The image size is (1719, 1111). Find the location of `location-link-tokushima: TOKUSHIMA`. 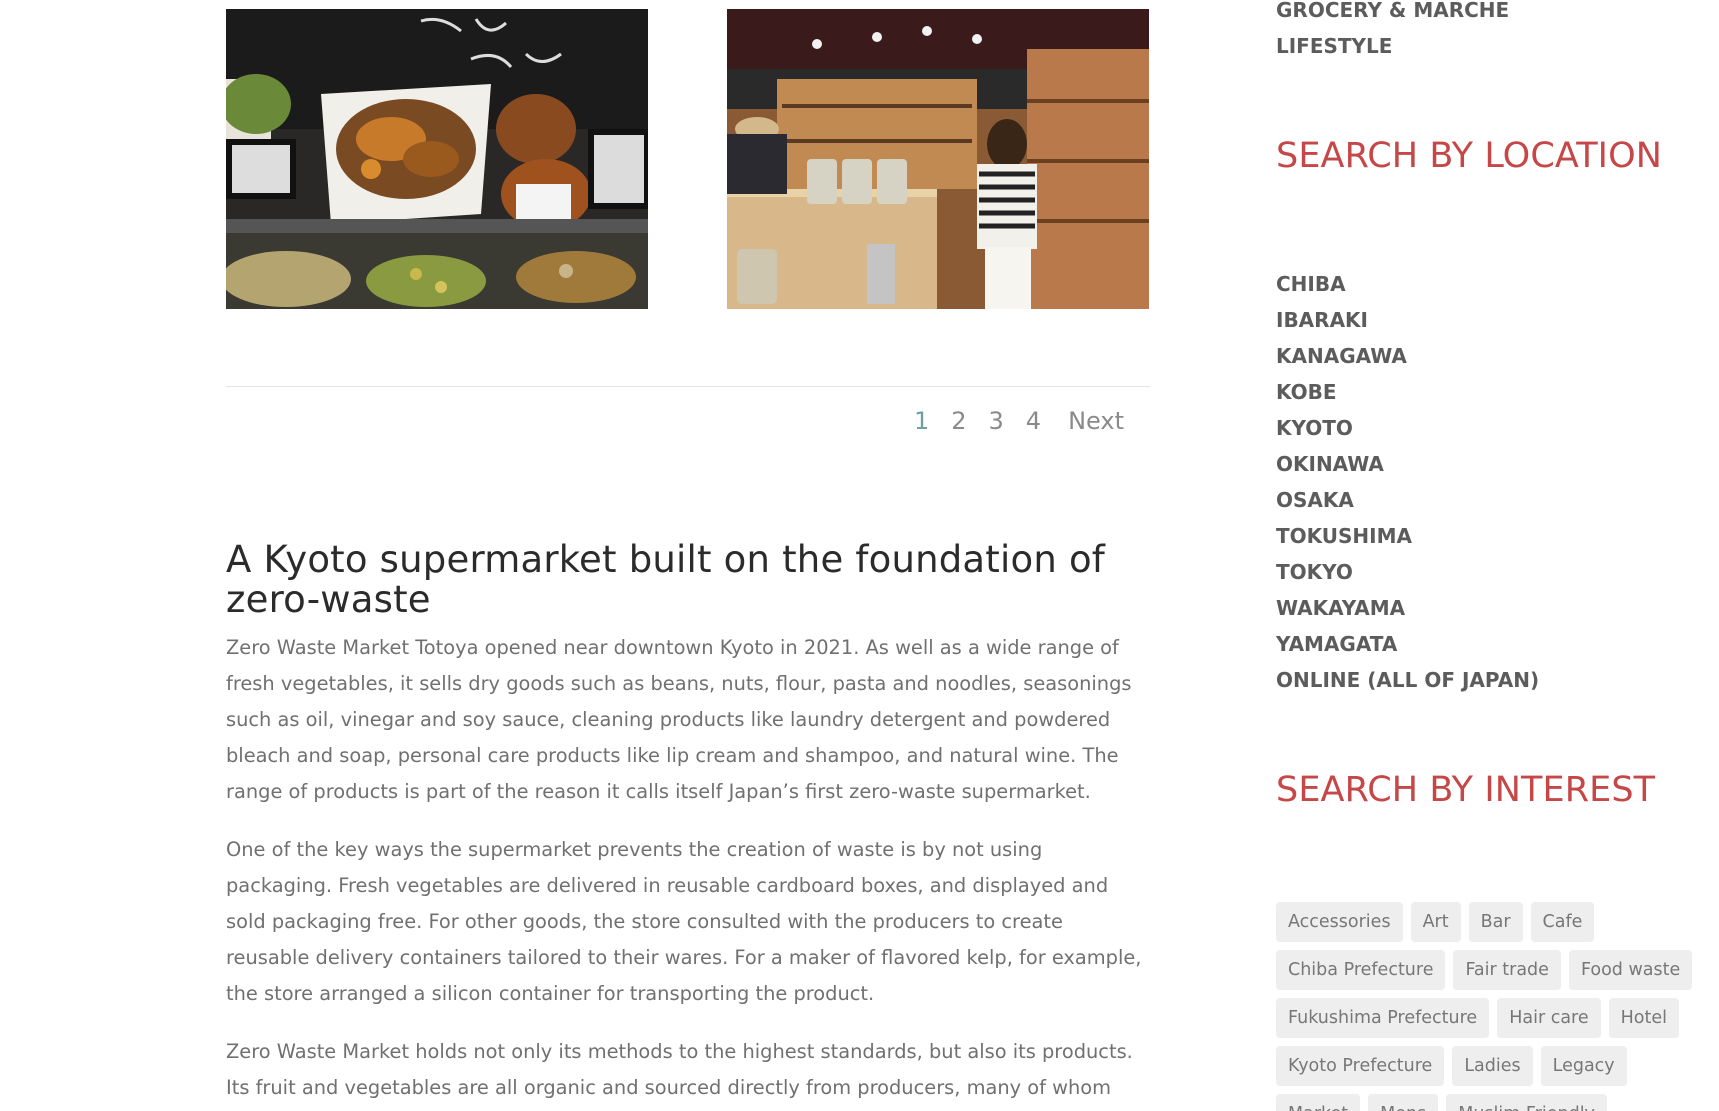

location-link-tokushima: TOKUSHIMA is located at coordinates (1407, 536).